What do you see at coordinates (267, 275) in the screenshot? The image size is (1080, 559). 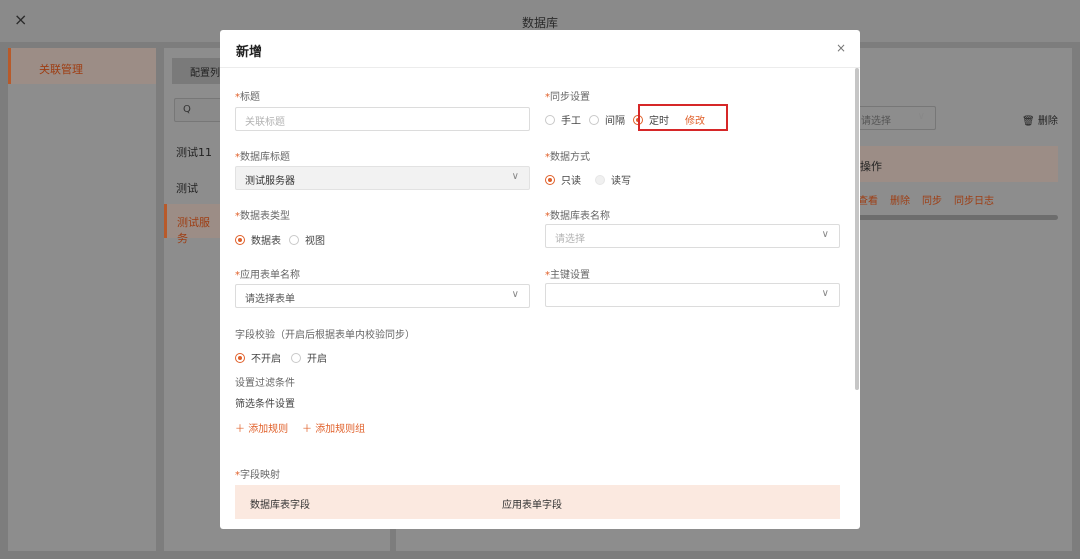 I see `form-name-label: *应用表单名称` at bounding box center [267, 275].